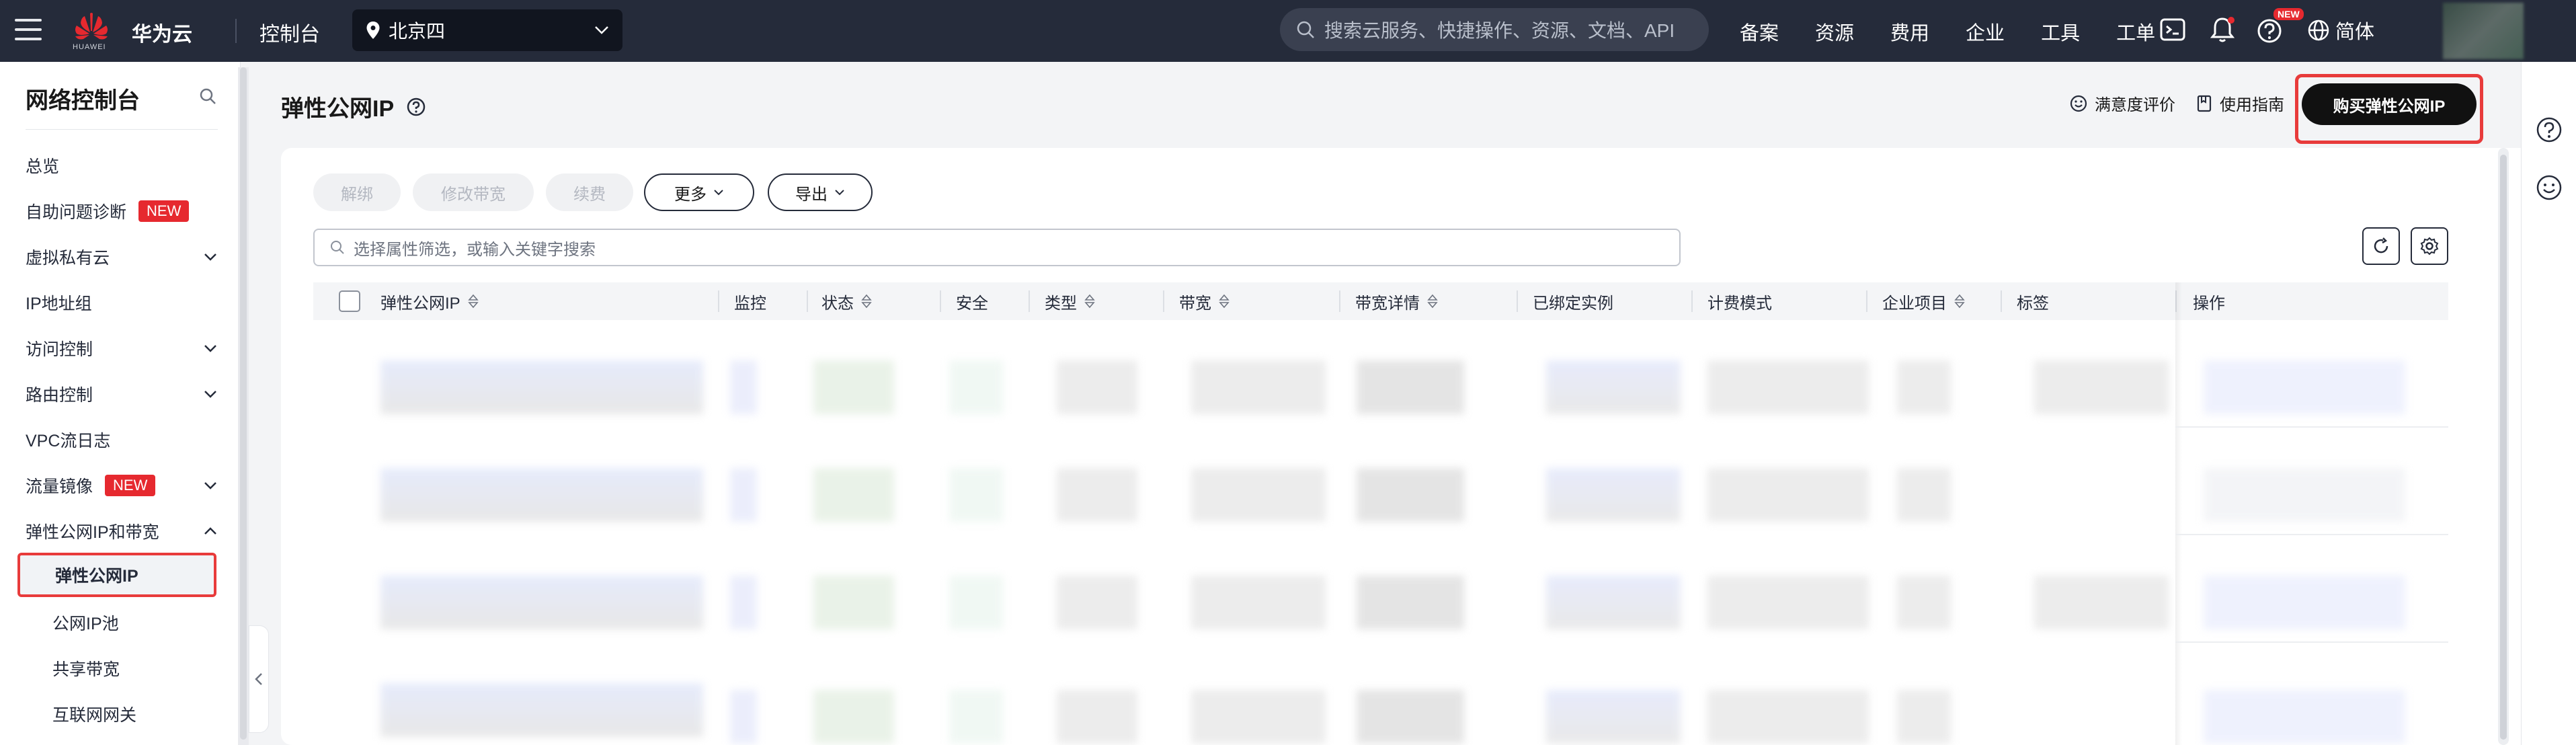 This screenshot has width=2576, height=745. What do you see at coordinates (2033, 301) in the screenshot?
I see `col-header-tags: 标签` at bounding box center [2033, 301].